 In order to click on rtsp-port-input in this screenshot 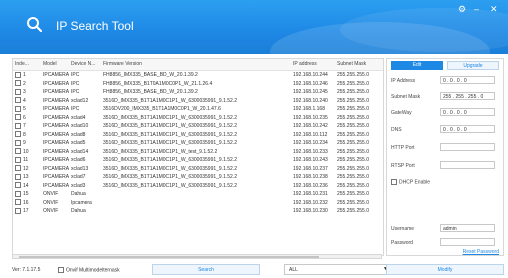, I will do `click(467, 165)`.